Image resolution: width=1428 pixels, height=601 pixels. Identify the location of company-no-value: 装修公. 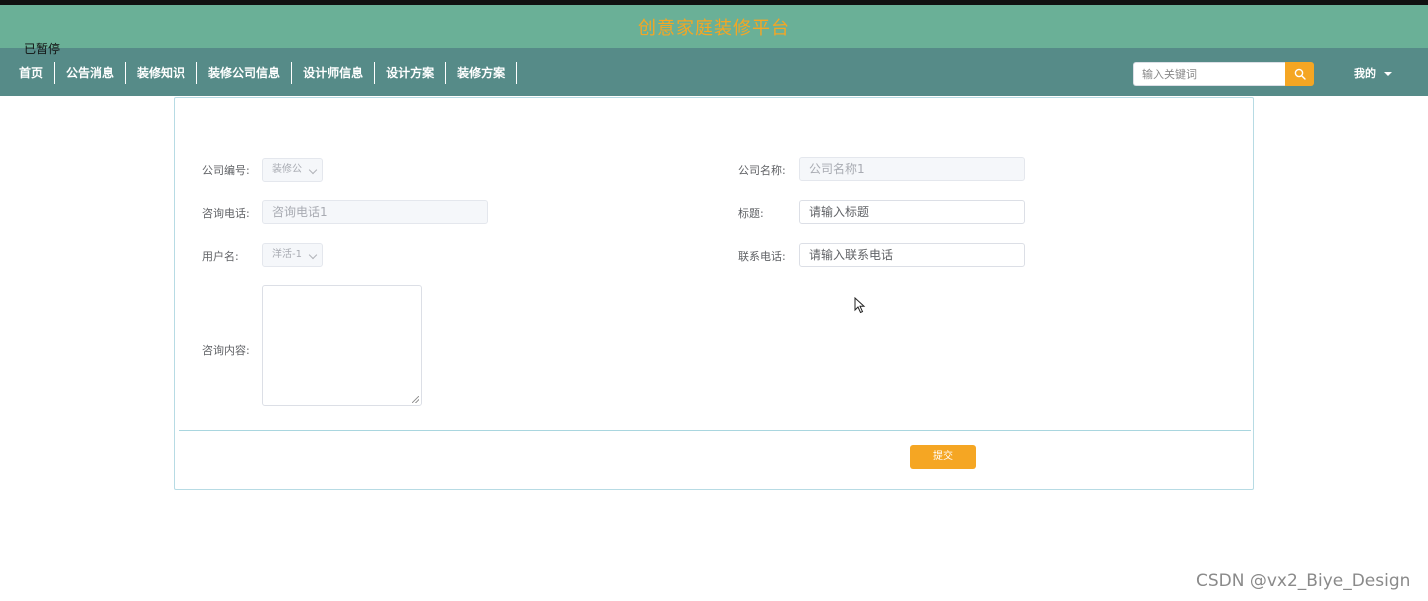
(287, 169).